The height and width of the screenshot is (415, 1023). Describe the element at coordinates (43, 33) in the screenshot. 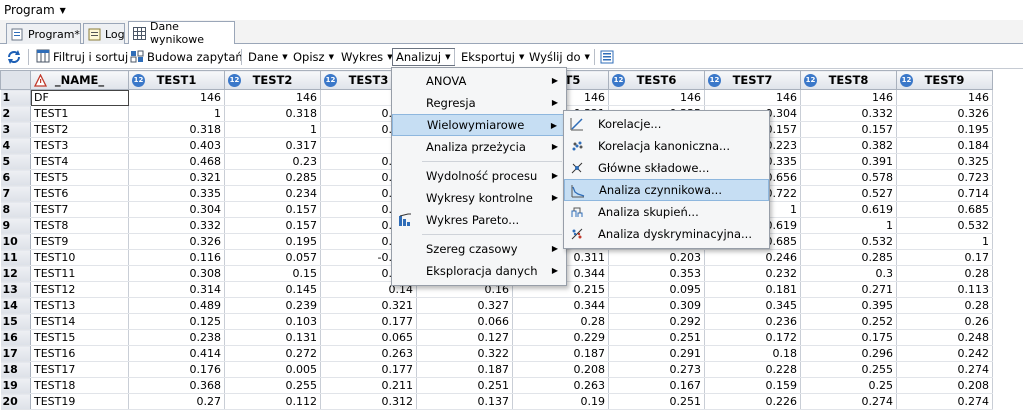

I see `tab-program: Program*` at that location.